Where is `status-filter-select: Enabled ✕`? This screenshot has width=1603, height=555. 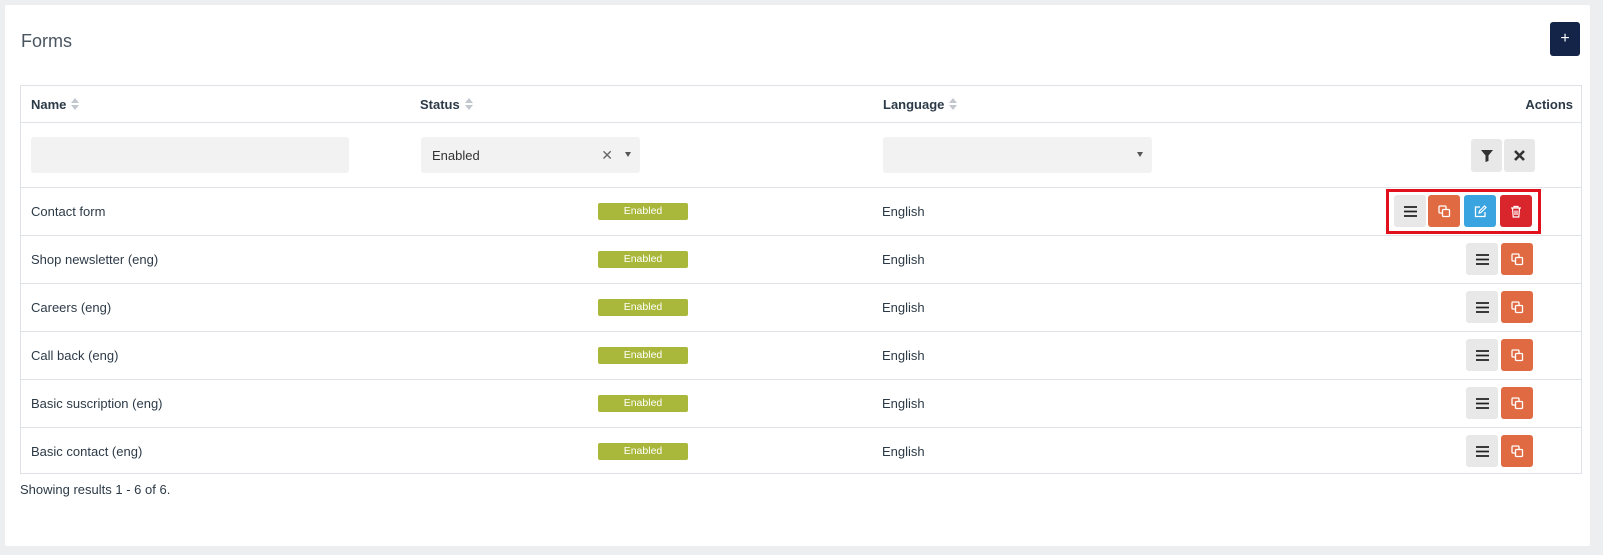
status-filter-select: Enabled ✕ is located at coordinates (530, 155).